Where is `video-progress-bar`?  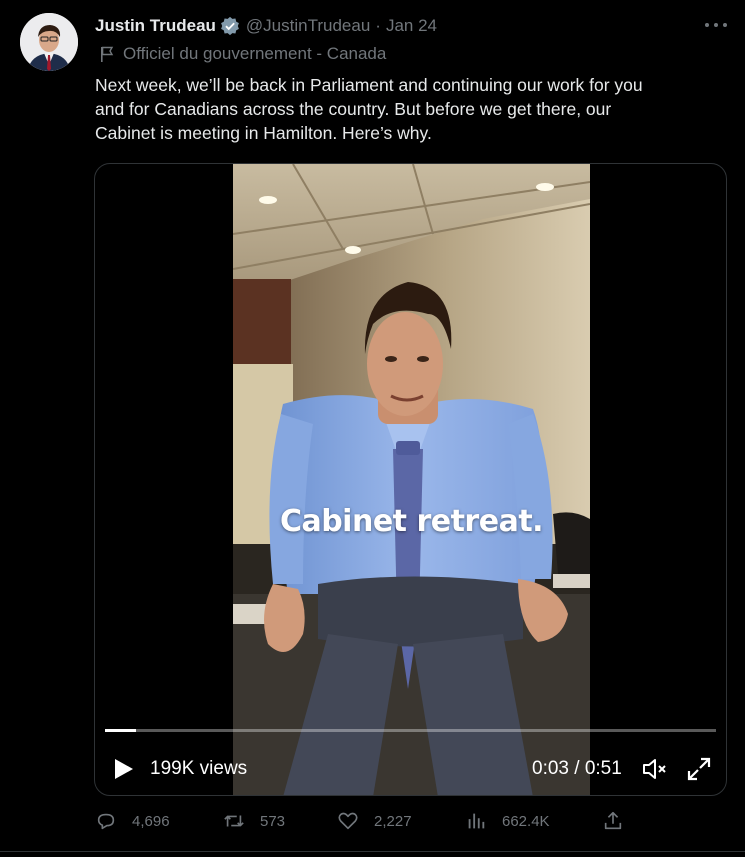
video-progress-bar is located at coordinates (410, 730).